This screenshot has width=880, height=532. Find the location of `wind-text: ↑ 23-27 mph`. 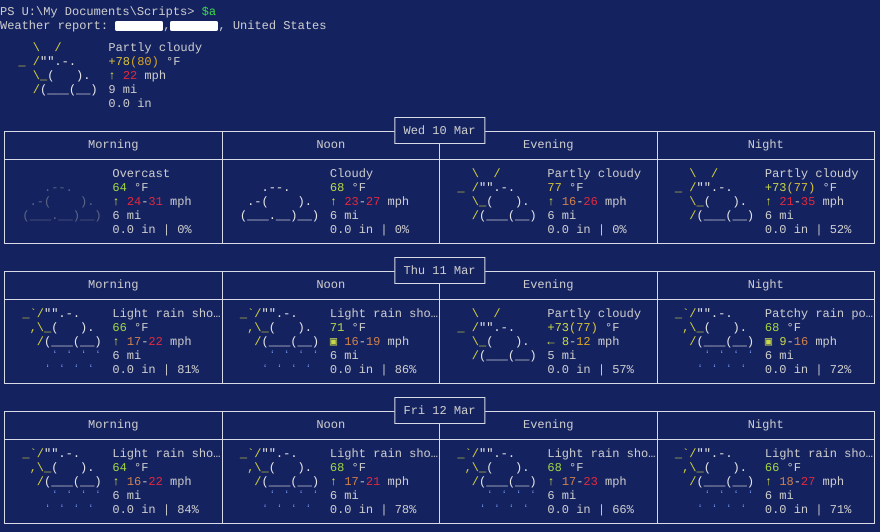

wind-text: ↑ 23-27 mph is located at coordinates (370, 202).